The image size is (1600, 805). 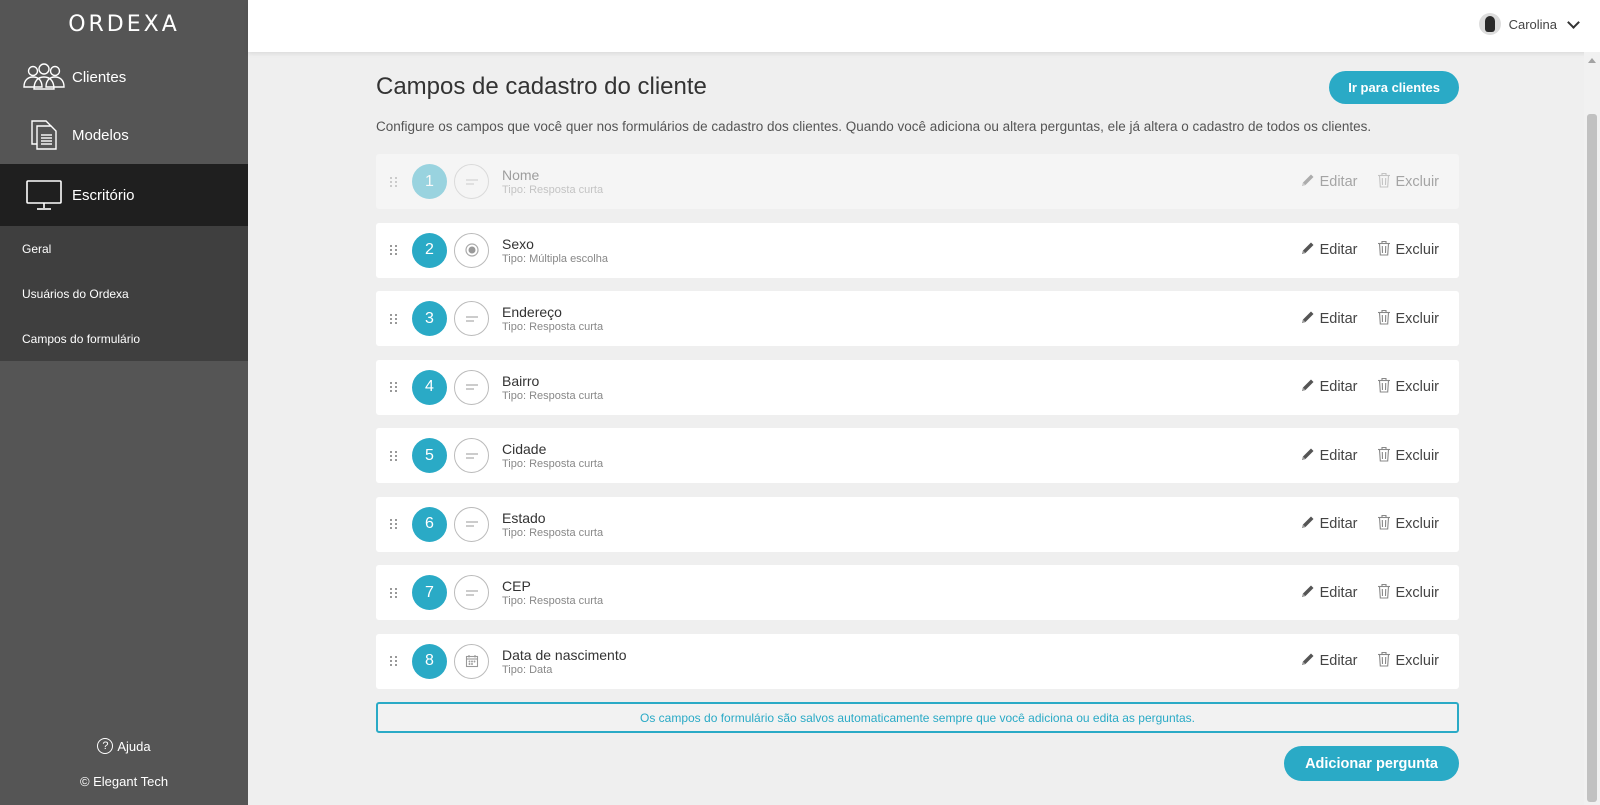 What do you see at coordinates (917, 524) in the screenshot?
I see `field-row: 6 Estado Tipo: Resposta curta Editar Excluir` at bounding box center [917, 524].